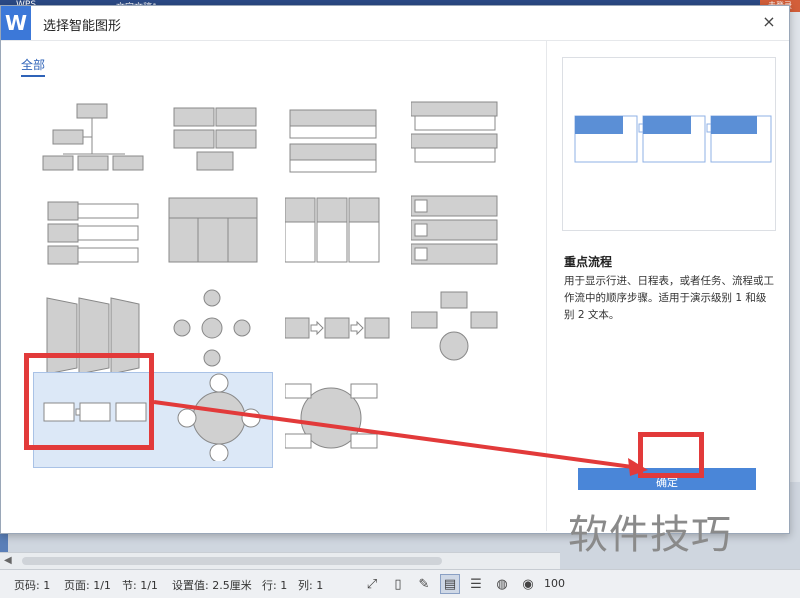  Describe the element at coordinates (650, 535) in the screenshot. I see `watermark: 软件技巧` at that location.